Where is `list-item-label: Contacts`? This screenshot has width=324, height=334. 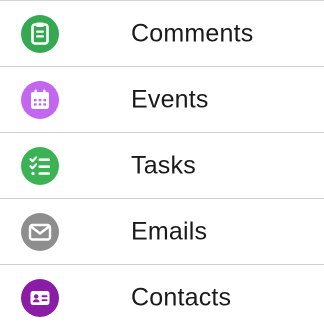
list-item-label: Contacts is located at coordinates (181, 297).